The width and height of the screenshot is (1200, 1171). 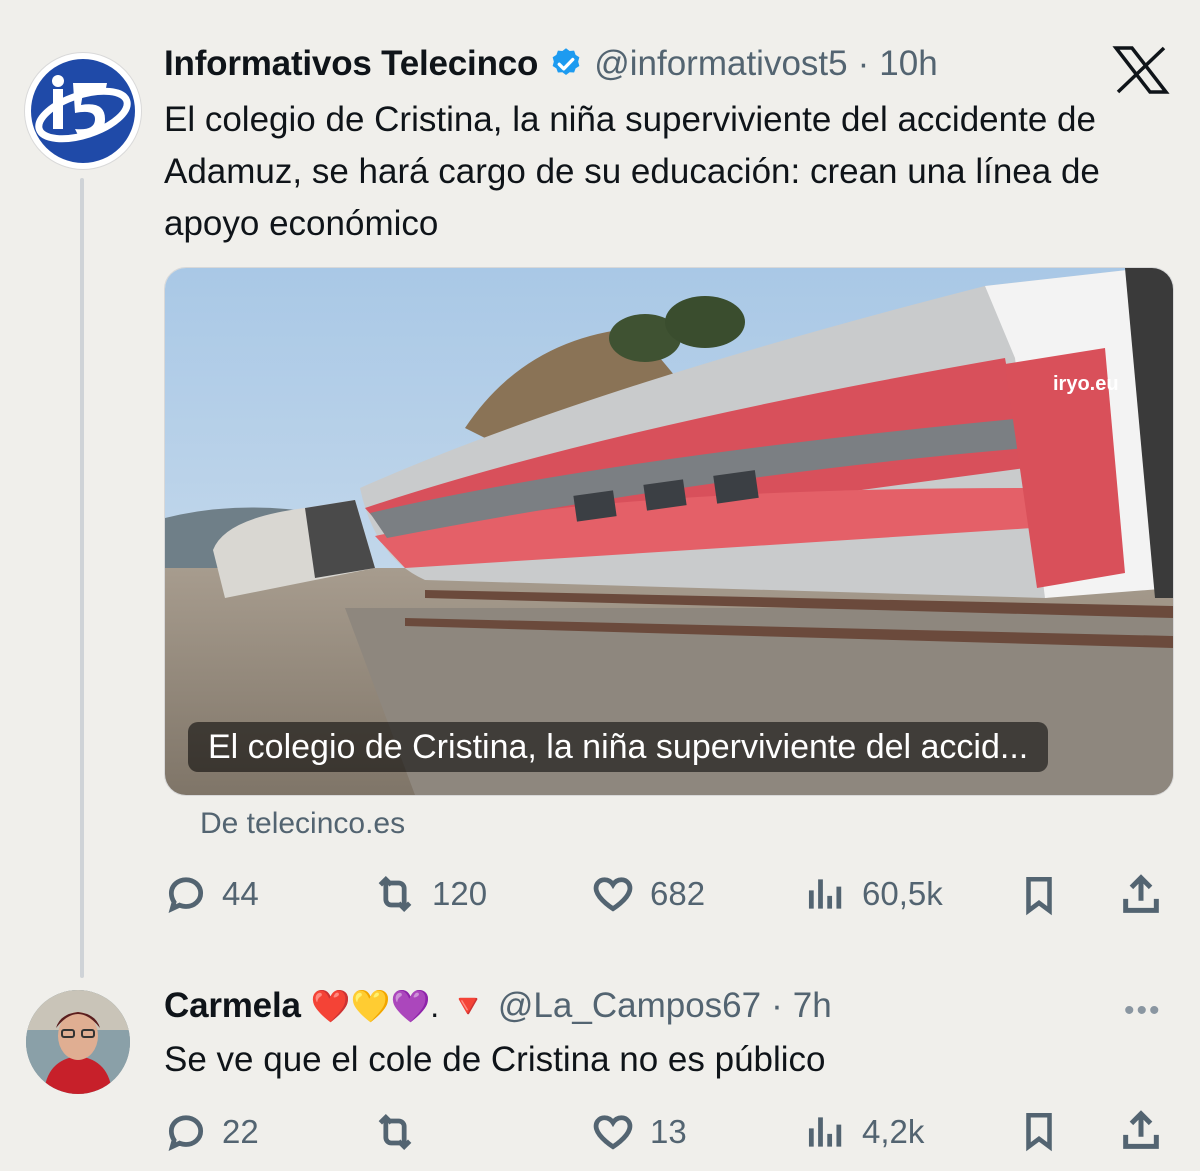 I want to click on reply-views-button: 4,2k, so click(x=864, y=1132).